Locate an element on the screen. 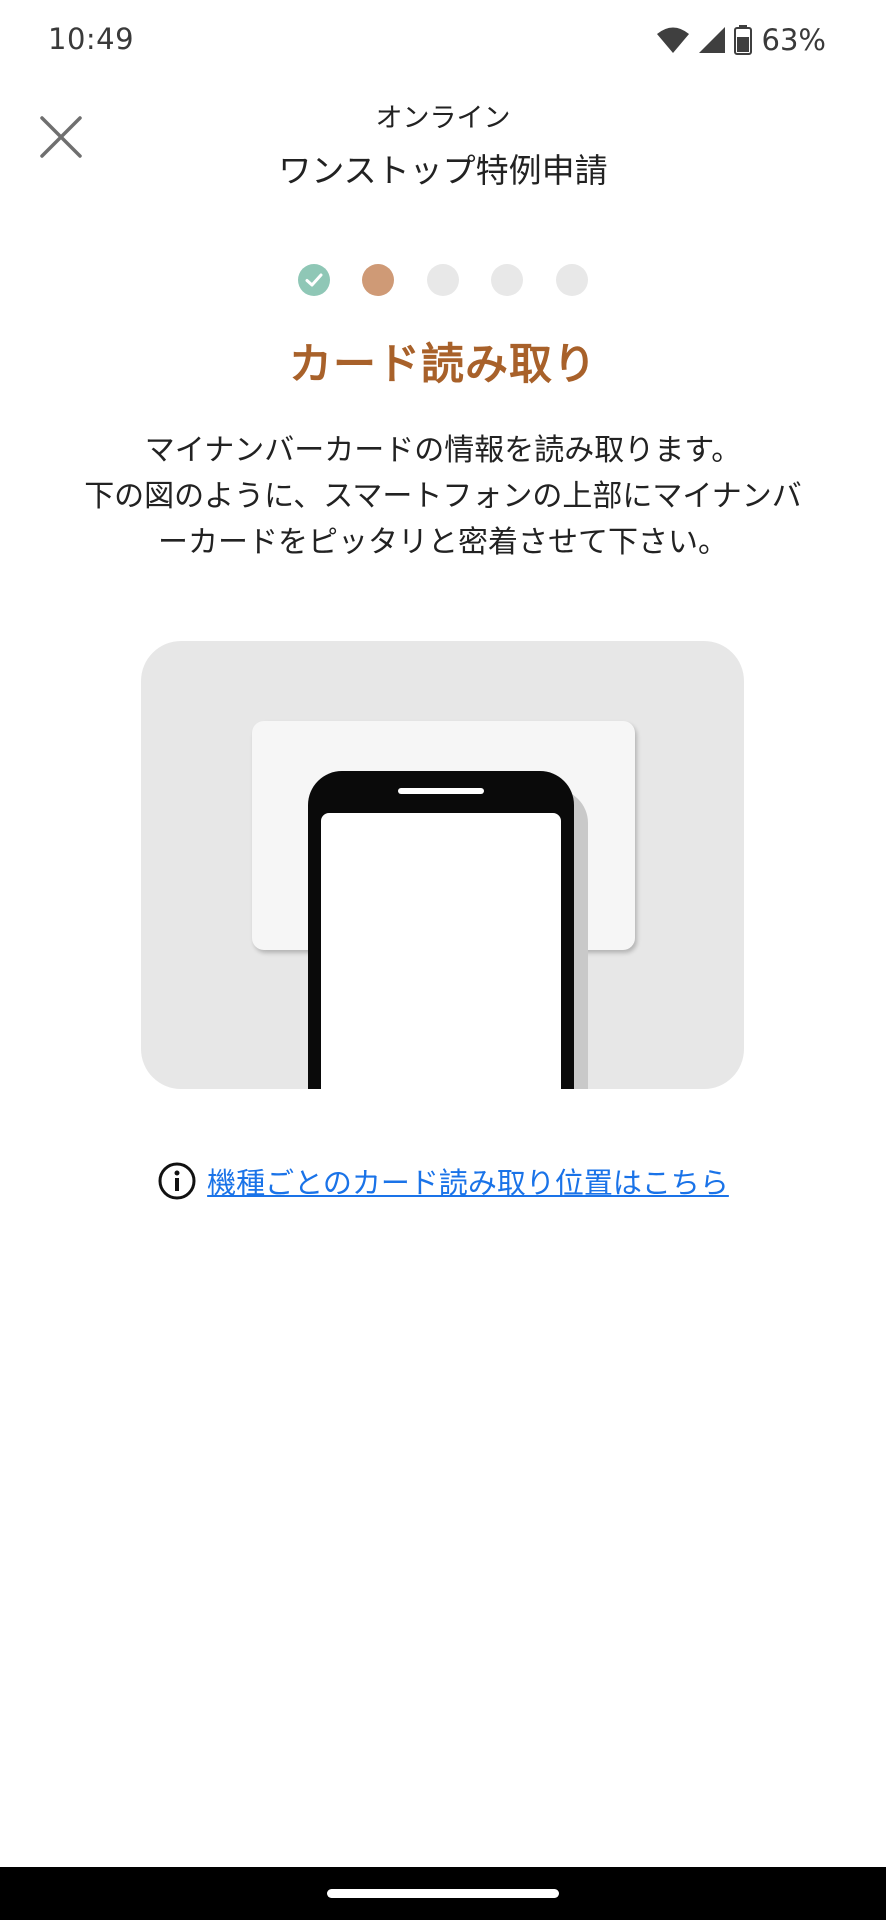  instructions-line-2: 下の図のように、スマートフォンの上部にマイナンバ is located at coordinates (443, 496).